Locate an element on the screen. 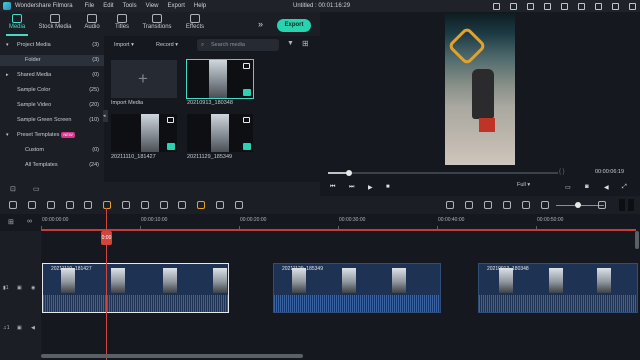  import-dropdown: Import ▾ is located at coordinates (124, 45).